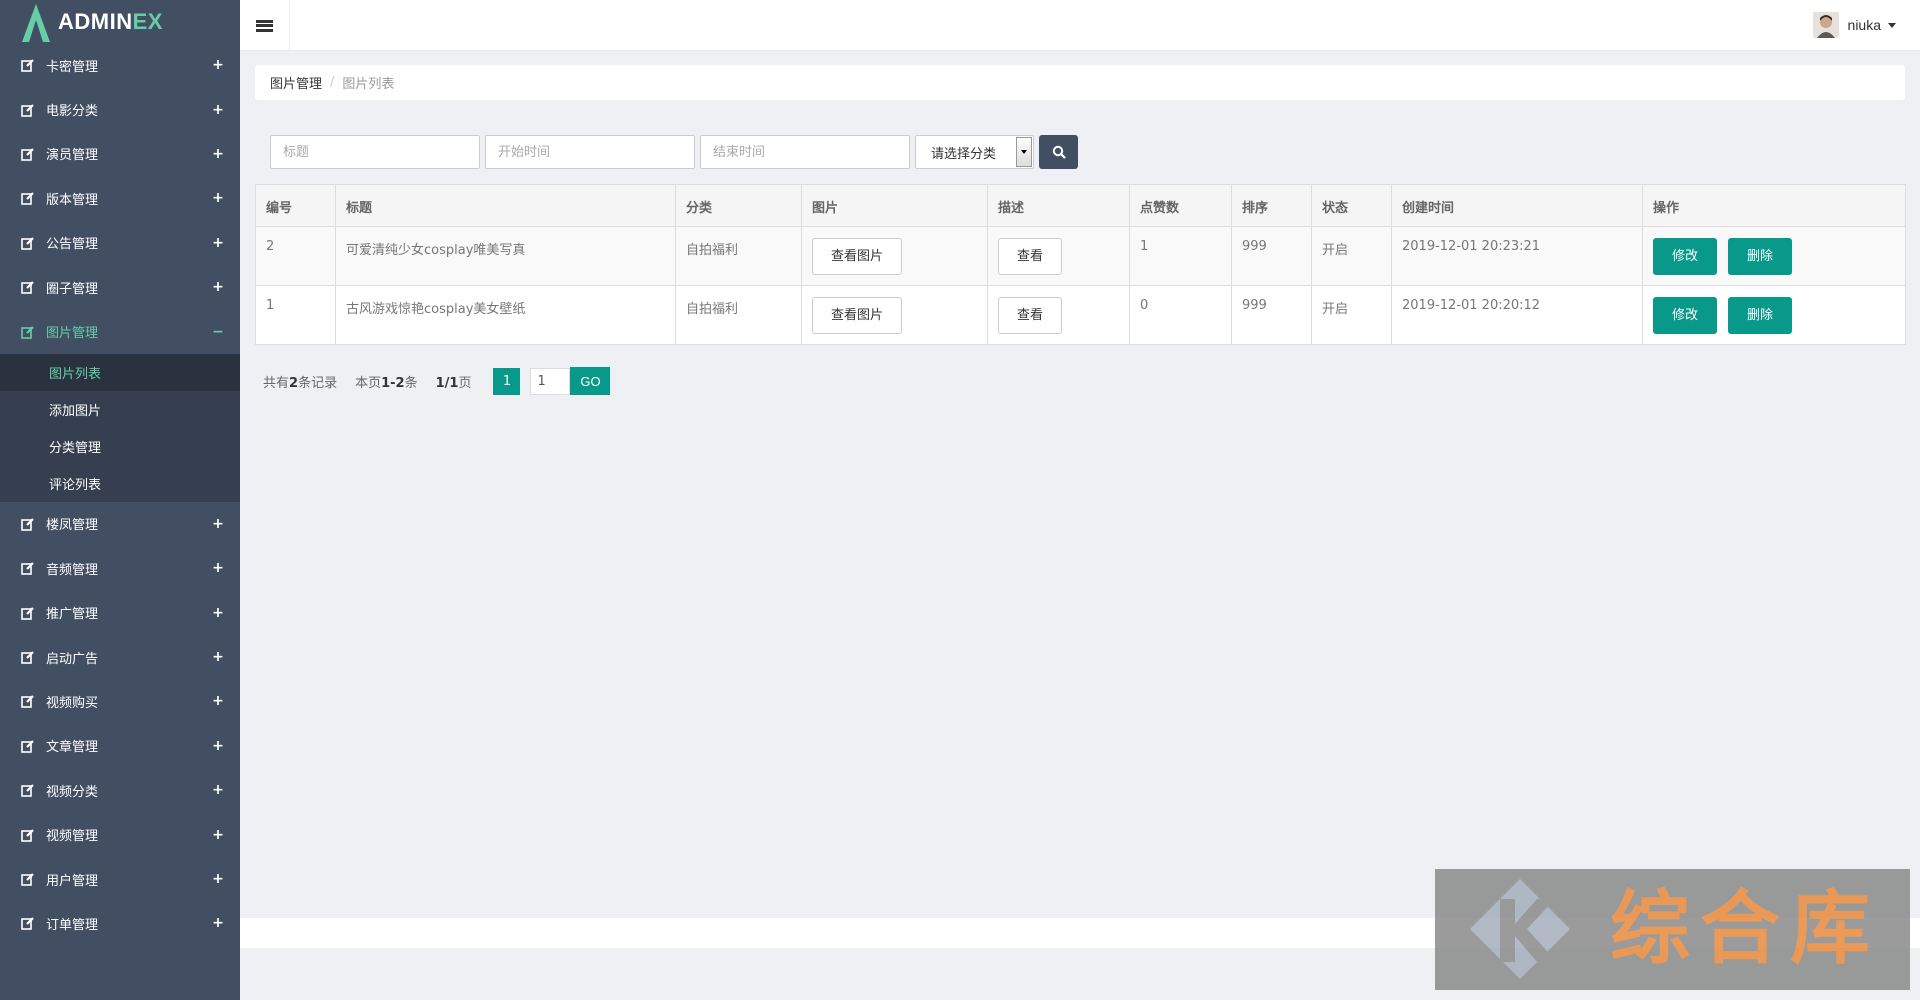  I want to click on breadcrumb-current: 图片列表, so click(368, 84).